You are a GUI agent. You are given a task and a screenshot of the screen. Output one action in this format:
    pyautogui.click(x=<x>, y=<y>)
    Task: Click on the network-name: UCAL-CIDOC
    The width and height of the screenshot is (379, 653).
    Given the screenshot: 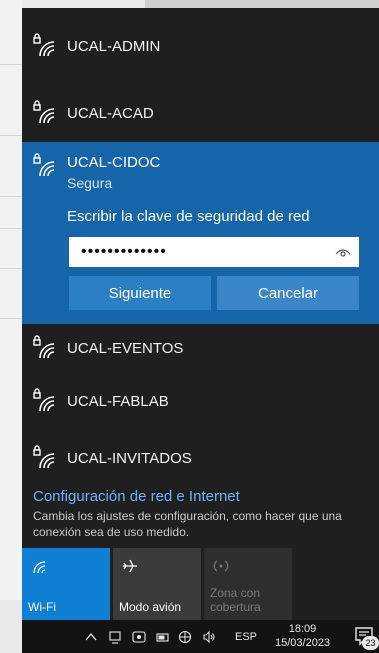 What is the action you would take?
    pyautogui.click(x=114, y=162)
    